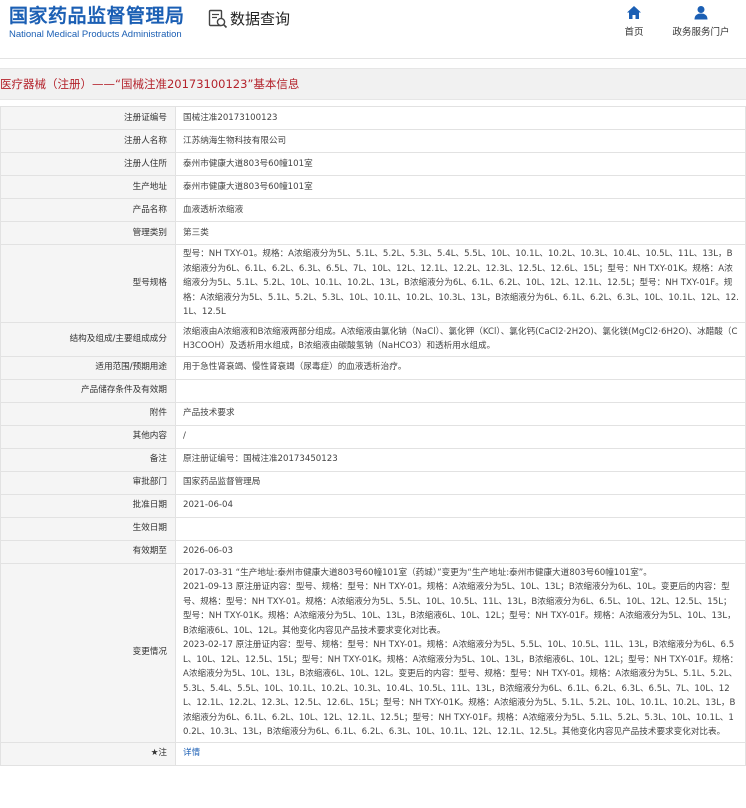 Image resolution: width=746 pixels, height=808 pixels. What do you see at coordinates (701, 13) in the screenshot?
I see `user-icon` at bounding box center [701, 13].